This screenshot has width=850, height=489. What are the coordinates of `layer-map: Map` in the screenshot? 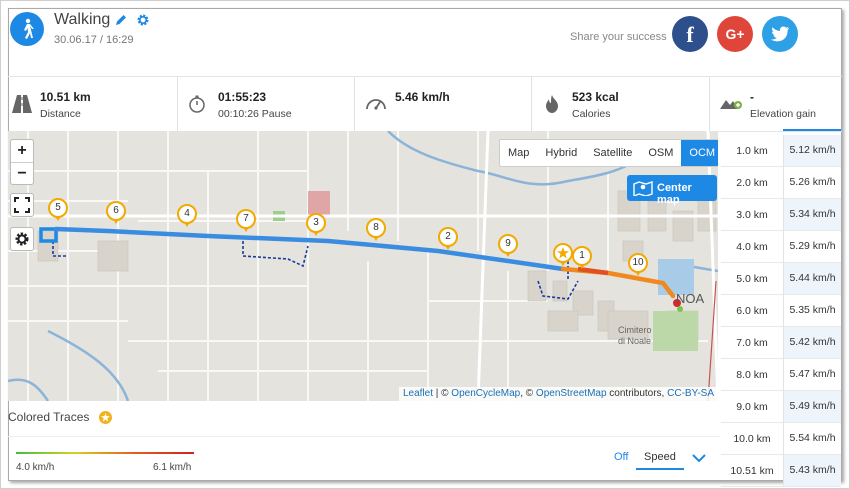 It's located at (518, 153).